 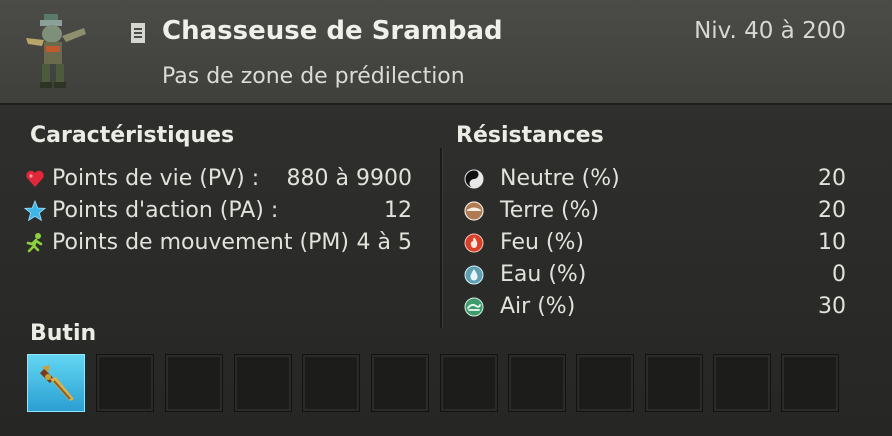 What do you see at coordinates (770, 31) in the screenshot?
I see `monster-level-range: Niv. 40 à 200` at bounding box center [770, 31].